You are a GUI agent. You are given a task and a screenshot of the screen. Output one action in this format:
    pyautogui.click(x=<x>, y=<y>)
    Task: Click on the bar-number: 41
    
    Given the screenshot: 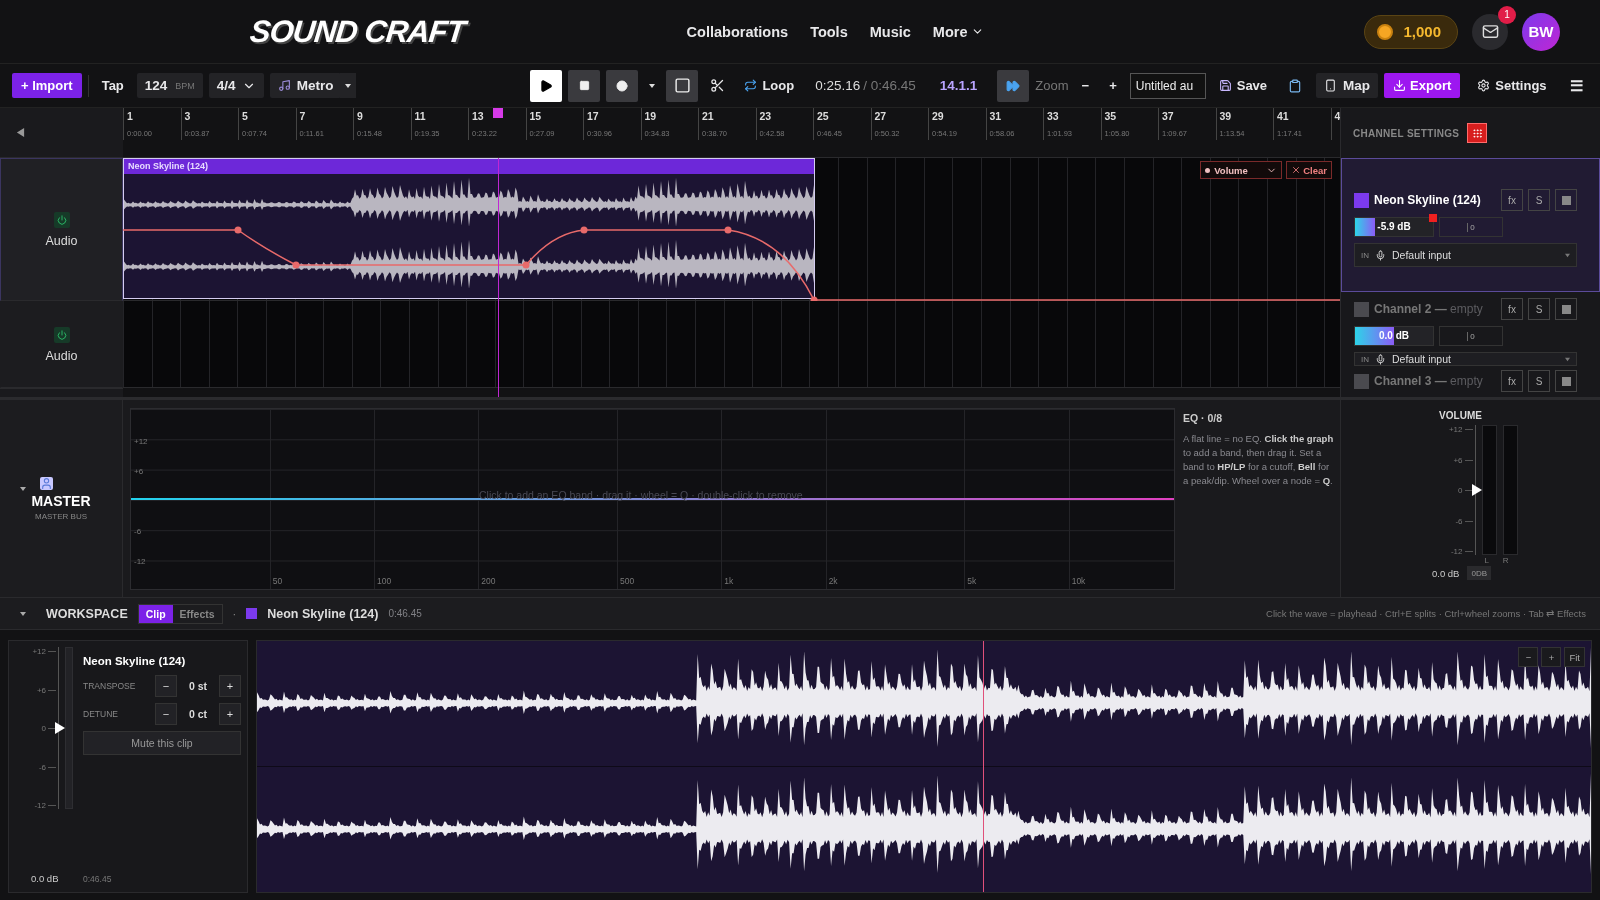 What is the action you would take?
    pyautogui.click(x=1283, y=116)
    